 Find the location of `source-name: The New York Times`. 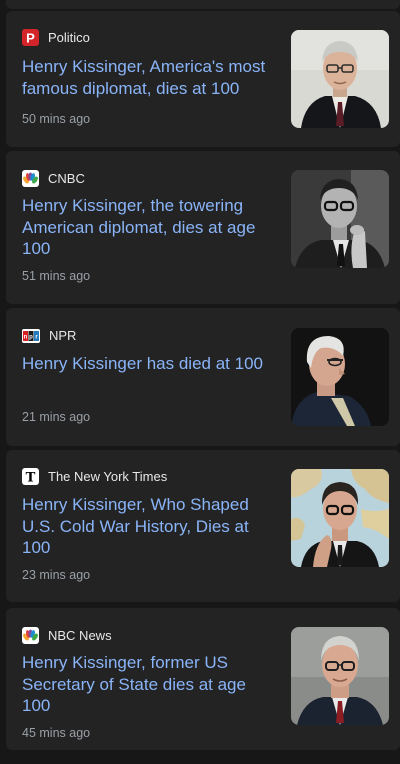

source-name: The New York Times is located at coordinates (108, 476).